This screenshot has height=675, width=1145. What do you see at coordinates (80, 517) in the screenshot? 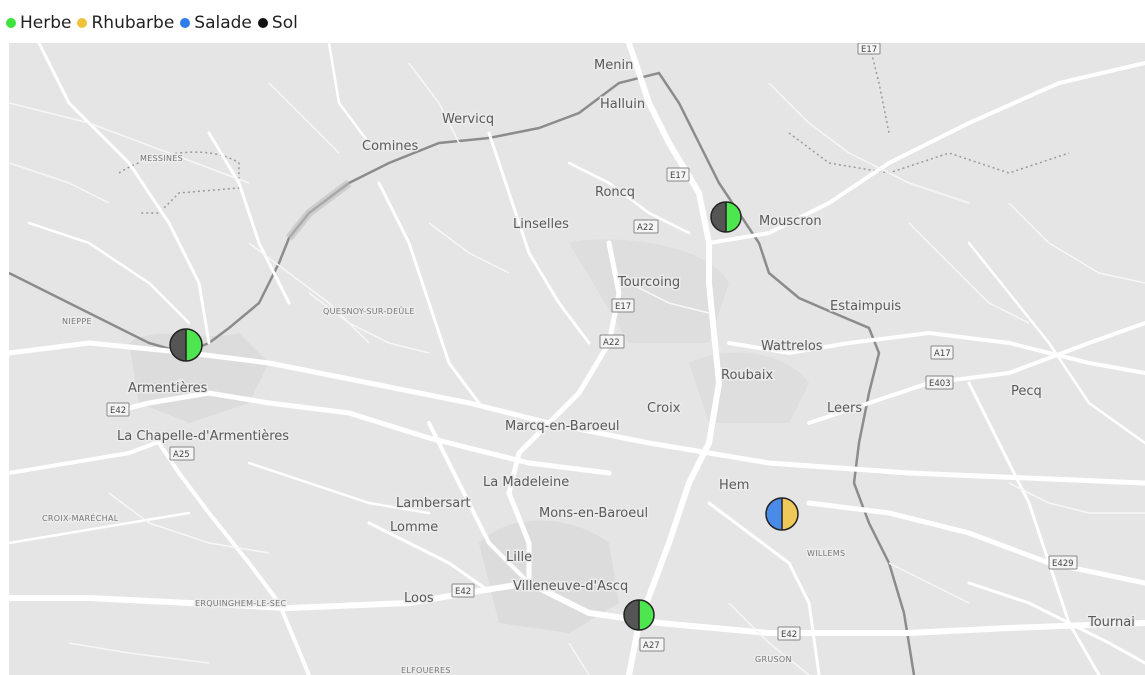
I see `place-label: CROIX-MARÉCHAL` at bounding box center [80, 517].